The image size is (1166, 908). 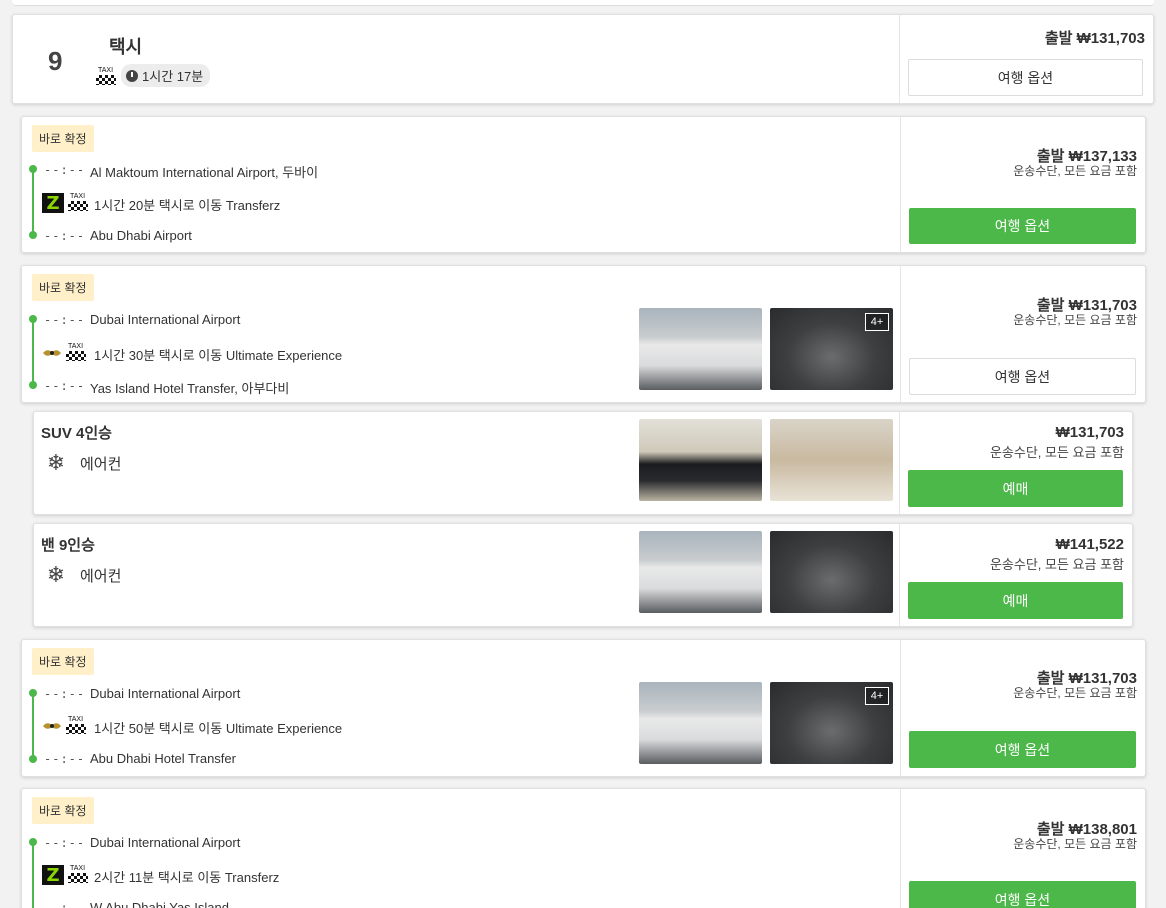 What do you see at coordinates (204, 172) in the screenshot?
I see `departure-place: Al Maktoum International Airport, 두바이` at bounding box center [204, 172].